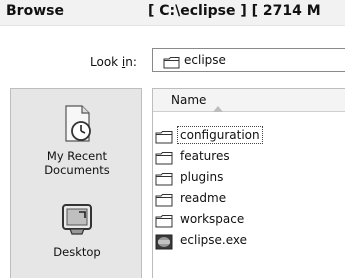  What do you see at coordinates (77, 170) in the screenshot?
I see `place-label: Documents` at bounding box center [77, 170].